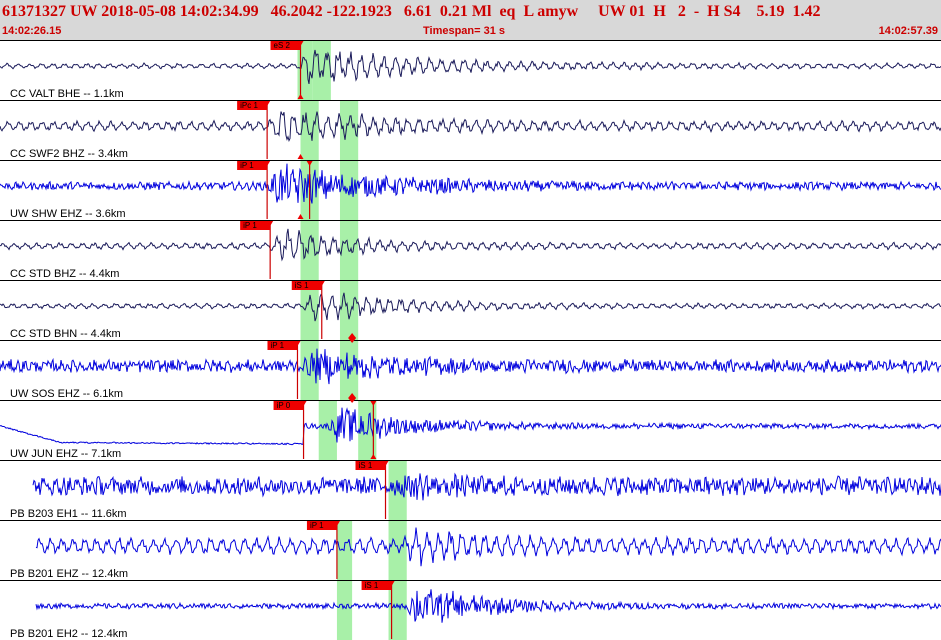 The image size is (941, 640). What do you see at coordinates (67, 94) in the screenshot?
I see `station-label: CC VALT BHE -- 1.1km` at bounding box center [67, 94].